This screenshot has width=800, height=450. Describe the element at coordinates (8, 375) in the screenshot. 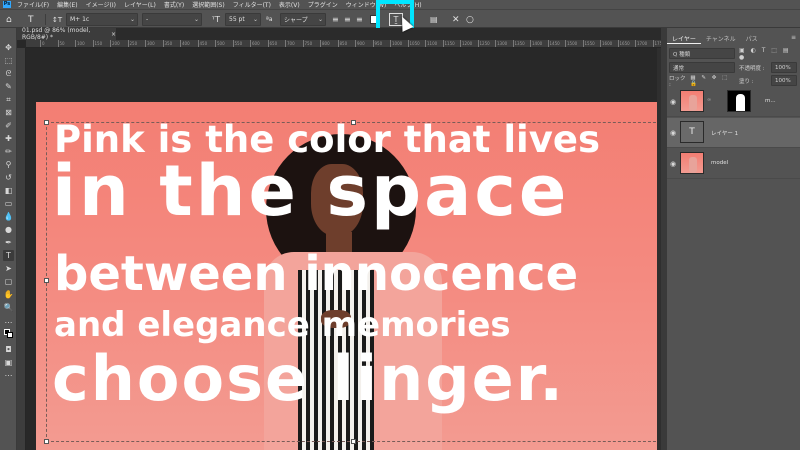

I see `edit-toolbar-icon: ⋯` at that location.